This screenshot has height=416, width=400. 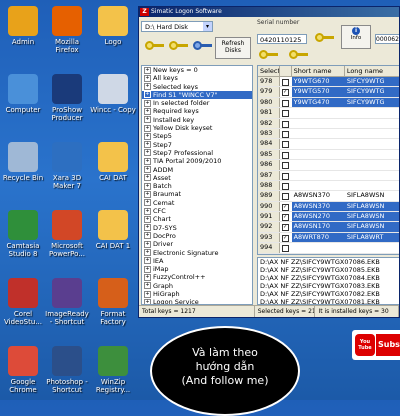 What do you see at coordinates (318, 71) in the screenshot?
I see `column-header: Short name` at bounding box center [318, 71].